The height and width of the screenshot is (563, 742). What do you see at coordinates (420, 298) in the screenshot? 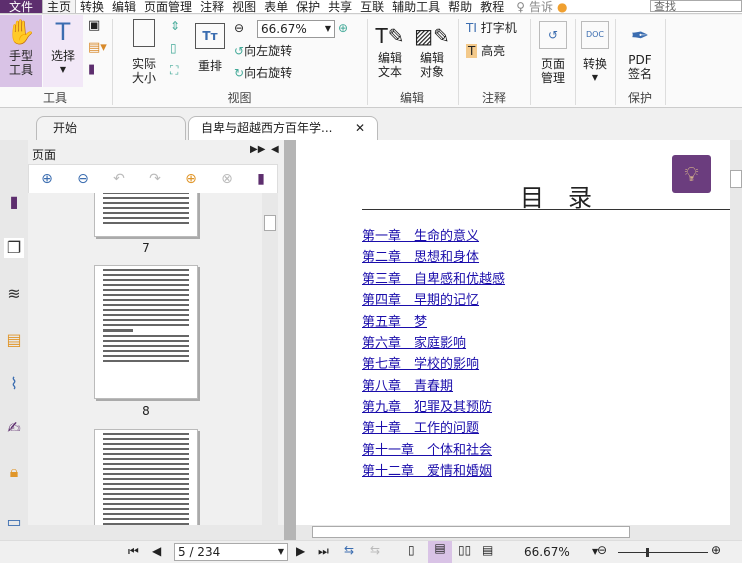
I see `toc-link: 第四章 早期的记忆` at bounding box center [420, 298].